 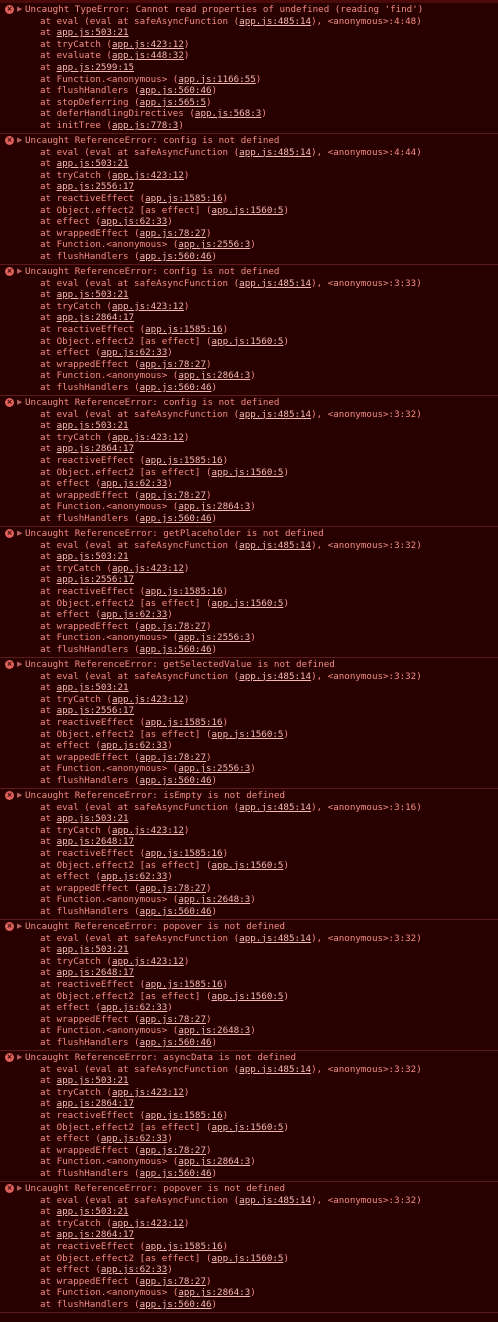 I want to click on stack-frame-source-link: app.js:778:3, so click(x=145, y=125).